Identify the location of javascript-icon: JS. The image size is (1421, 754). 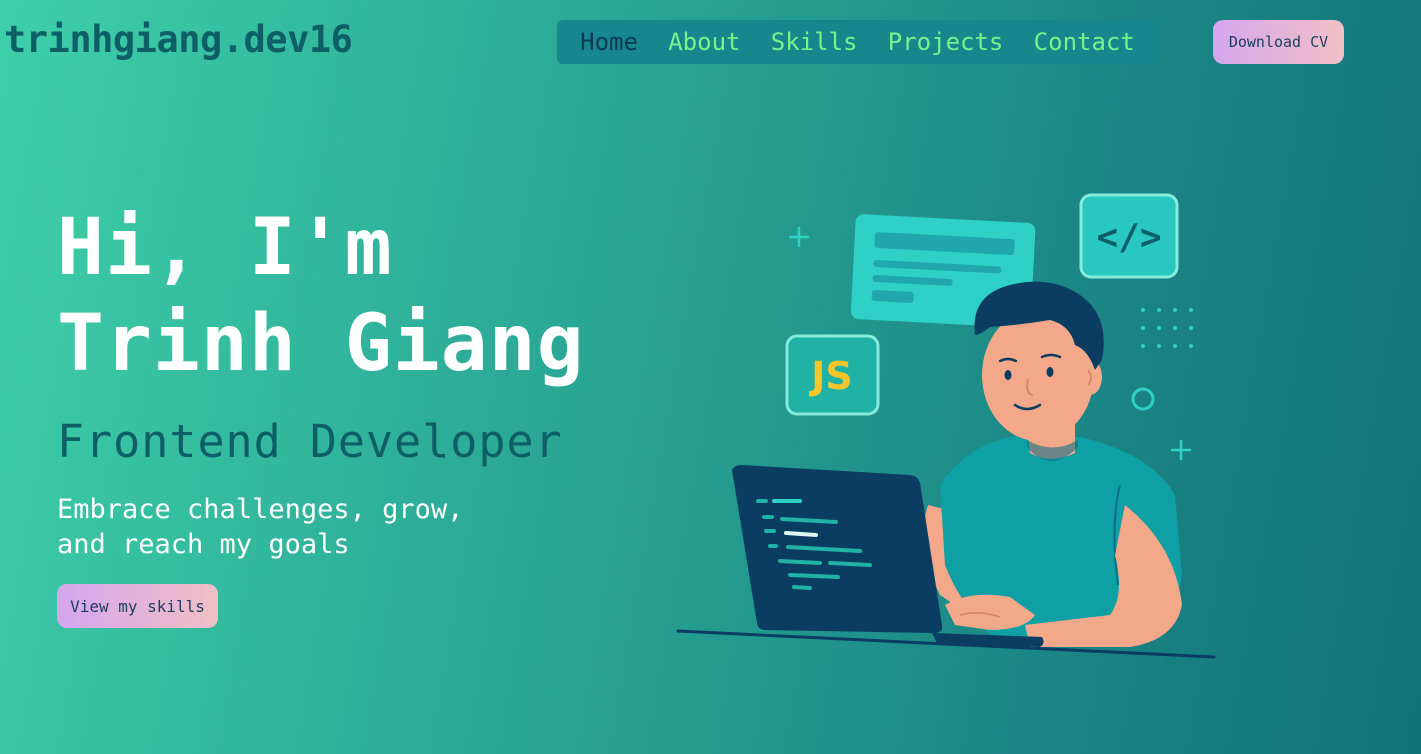
(832, 375).